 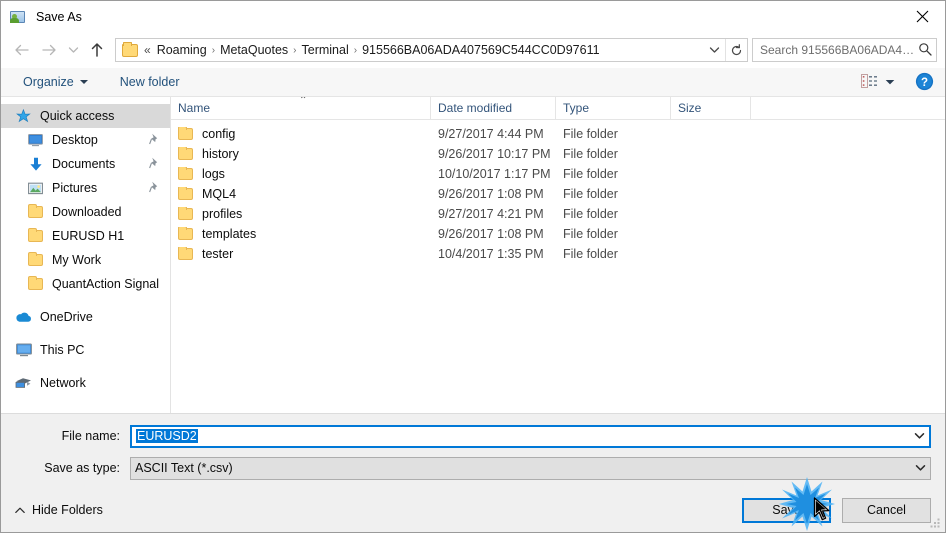 I want to click on column-header-size: Size, so click(x=711, y=108).